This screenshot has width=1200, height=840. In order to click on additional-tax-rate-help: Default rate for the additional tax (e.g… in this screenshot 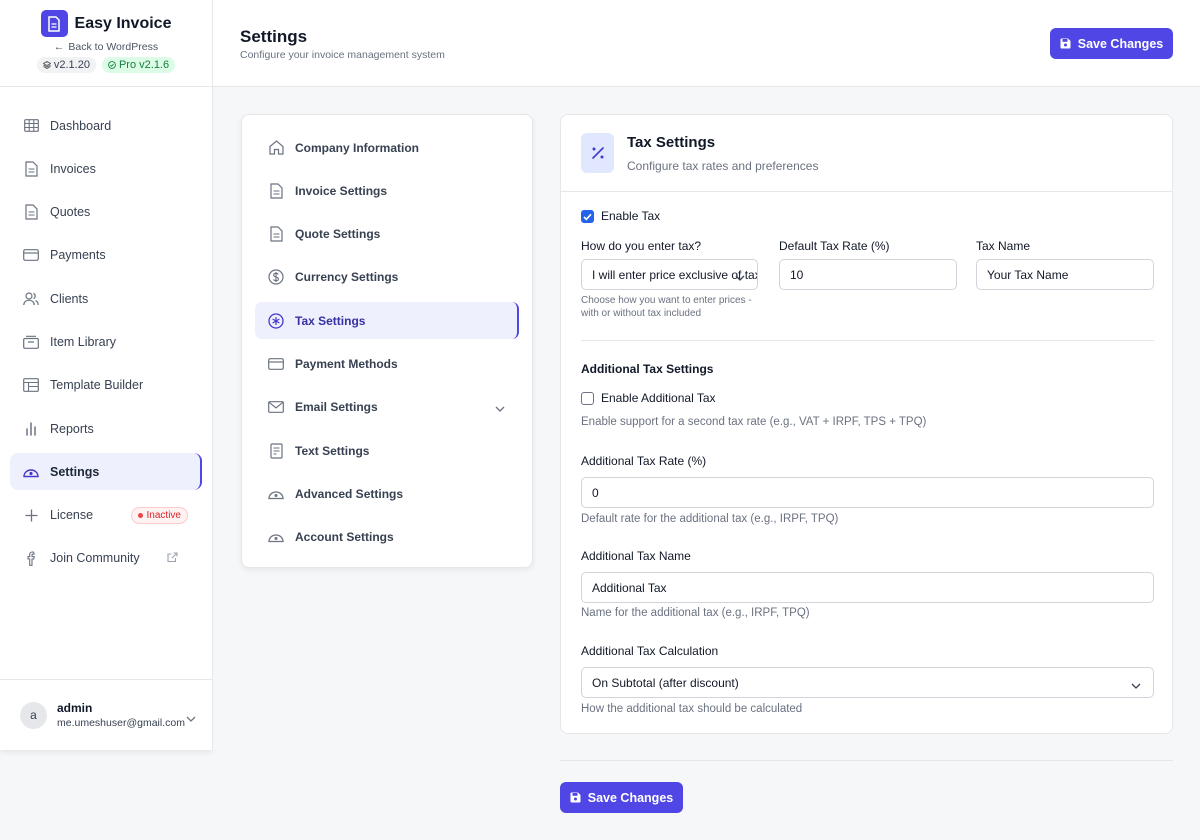, I will do `click(710, 519)`.